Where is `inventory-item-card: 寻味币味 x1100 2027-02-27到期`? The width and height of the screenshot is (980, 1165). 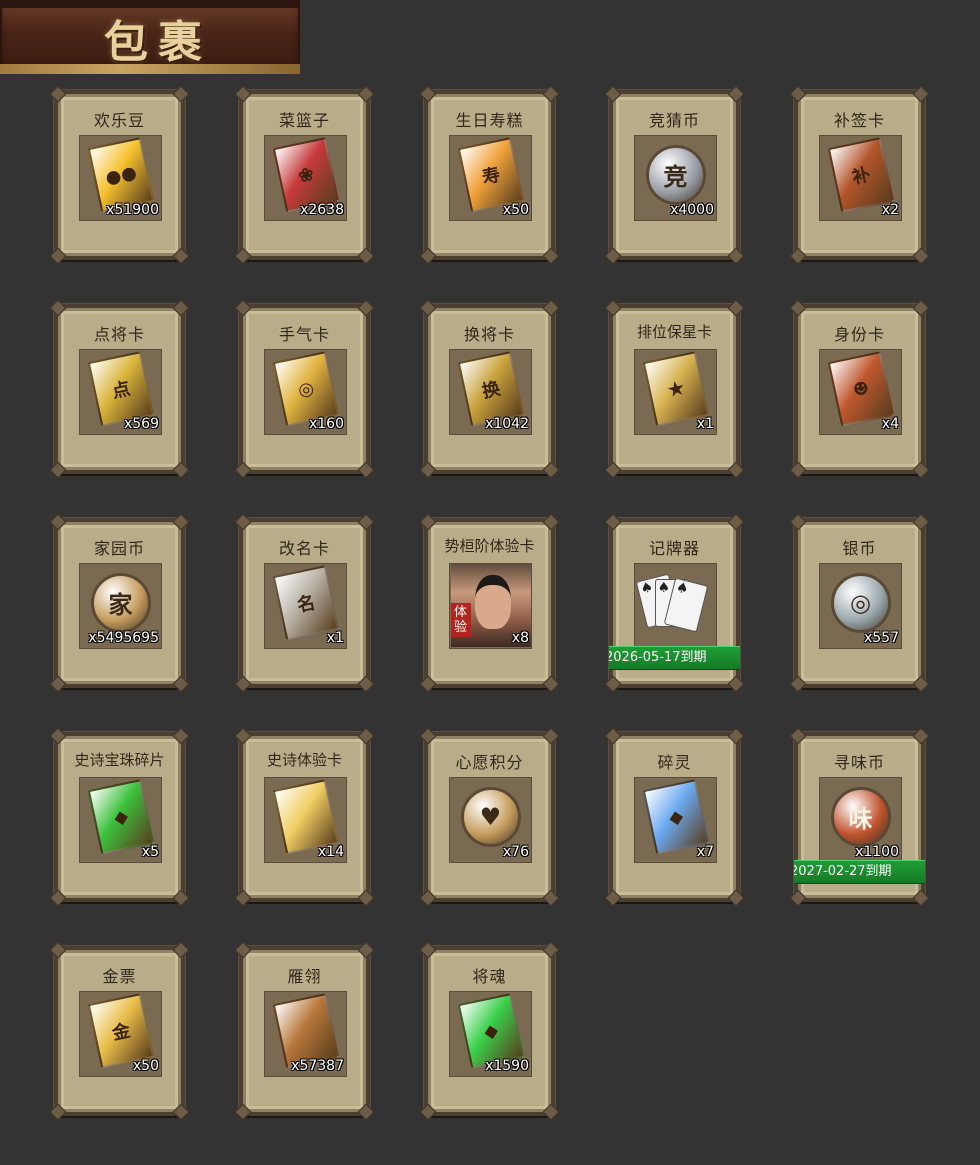
inventory-item-card: 寻味币味 x1100 2027-02-27到期 is located at coordinates (859, 817).